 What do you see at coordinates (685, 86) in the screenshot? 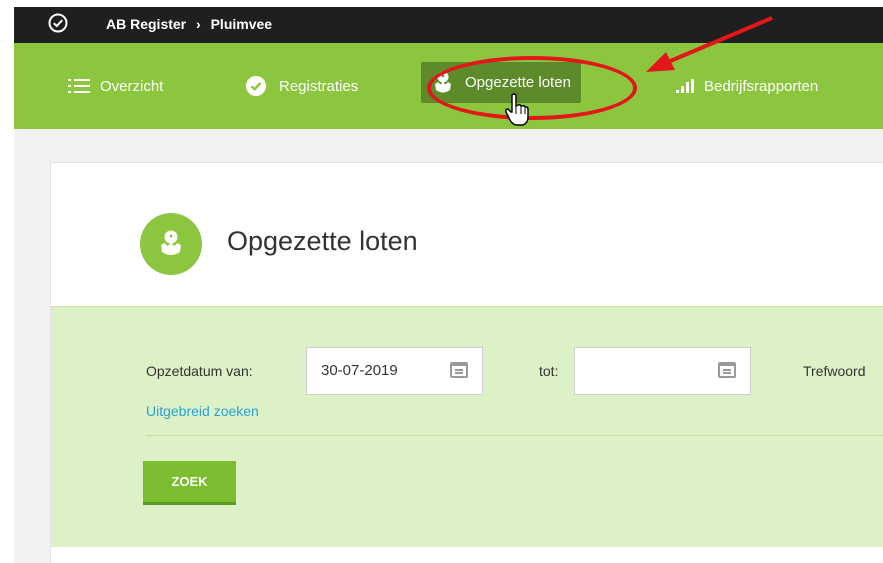
I see `bar-chart-icon` at bounding box center [685, 86].